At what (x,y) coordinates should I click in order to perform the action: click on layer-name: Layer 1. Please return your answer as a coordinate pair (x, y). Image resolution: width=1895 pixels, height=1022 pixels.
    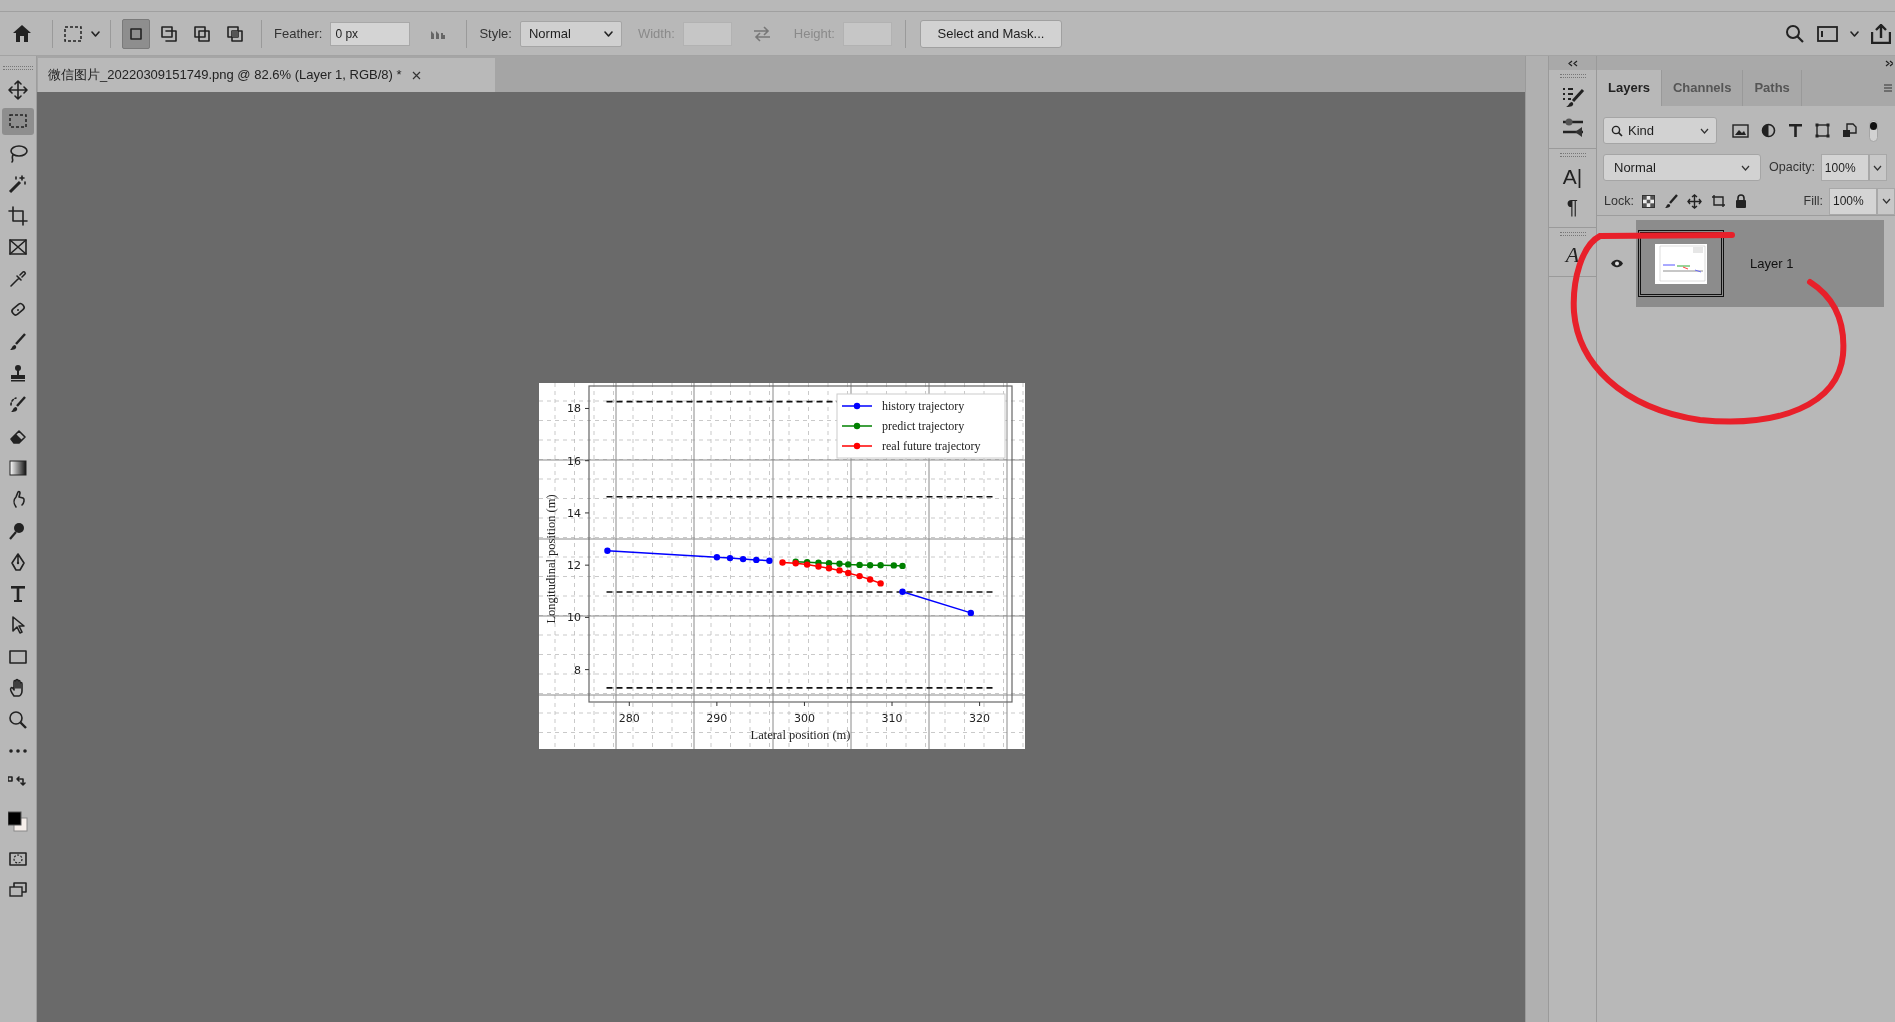
    Looking at the image, I should click on (1772, 263).